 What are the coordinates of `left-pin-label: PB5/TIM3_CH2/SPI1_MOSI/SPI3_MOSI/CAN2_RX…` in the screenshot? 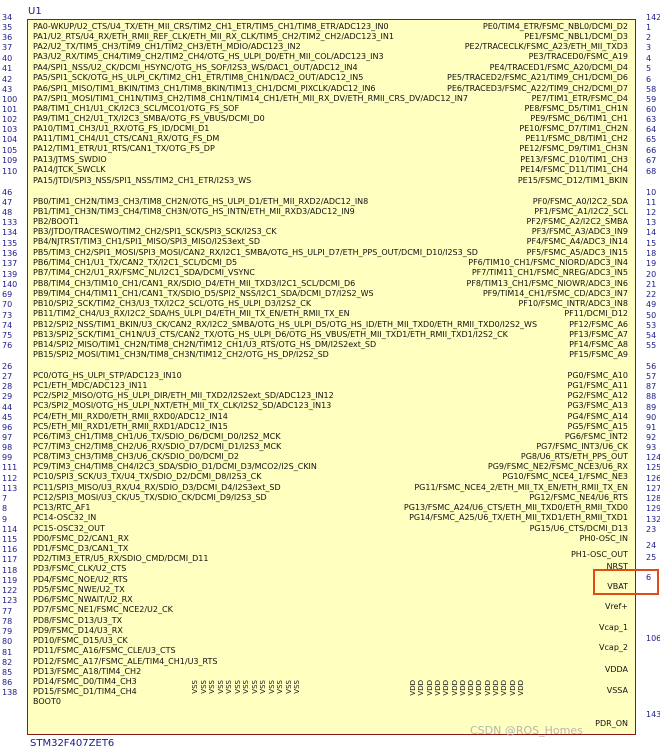 It's located at (255, 252).